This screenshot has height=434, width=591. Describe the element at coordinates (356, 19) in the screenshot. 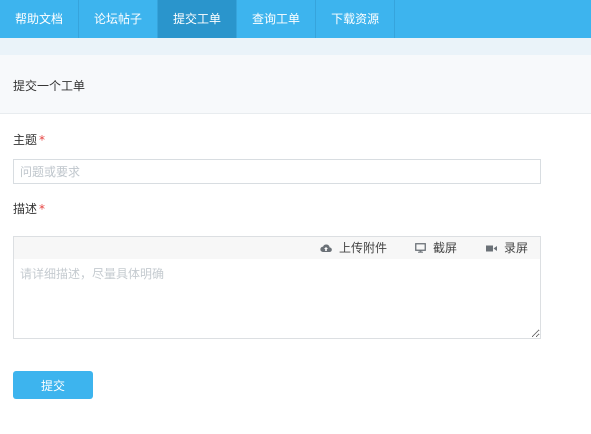

I see `nav-tab-download-resources: 下载资源` at that location.